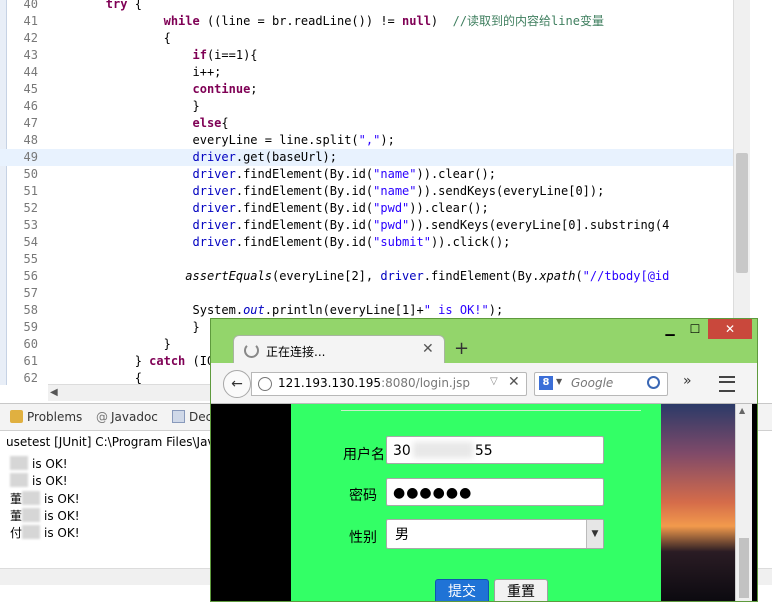  What do you see at coordinates (30, 140) in the screenshot?
I see `line-number: 48` at bounding box center [30, 140].